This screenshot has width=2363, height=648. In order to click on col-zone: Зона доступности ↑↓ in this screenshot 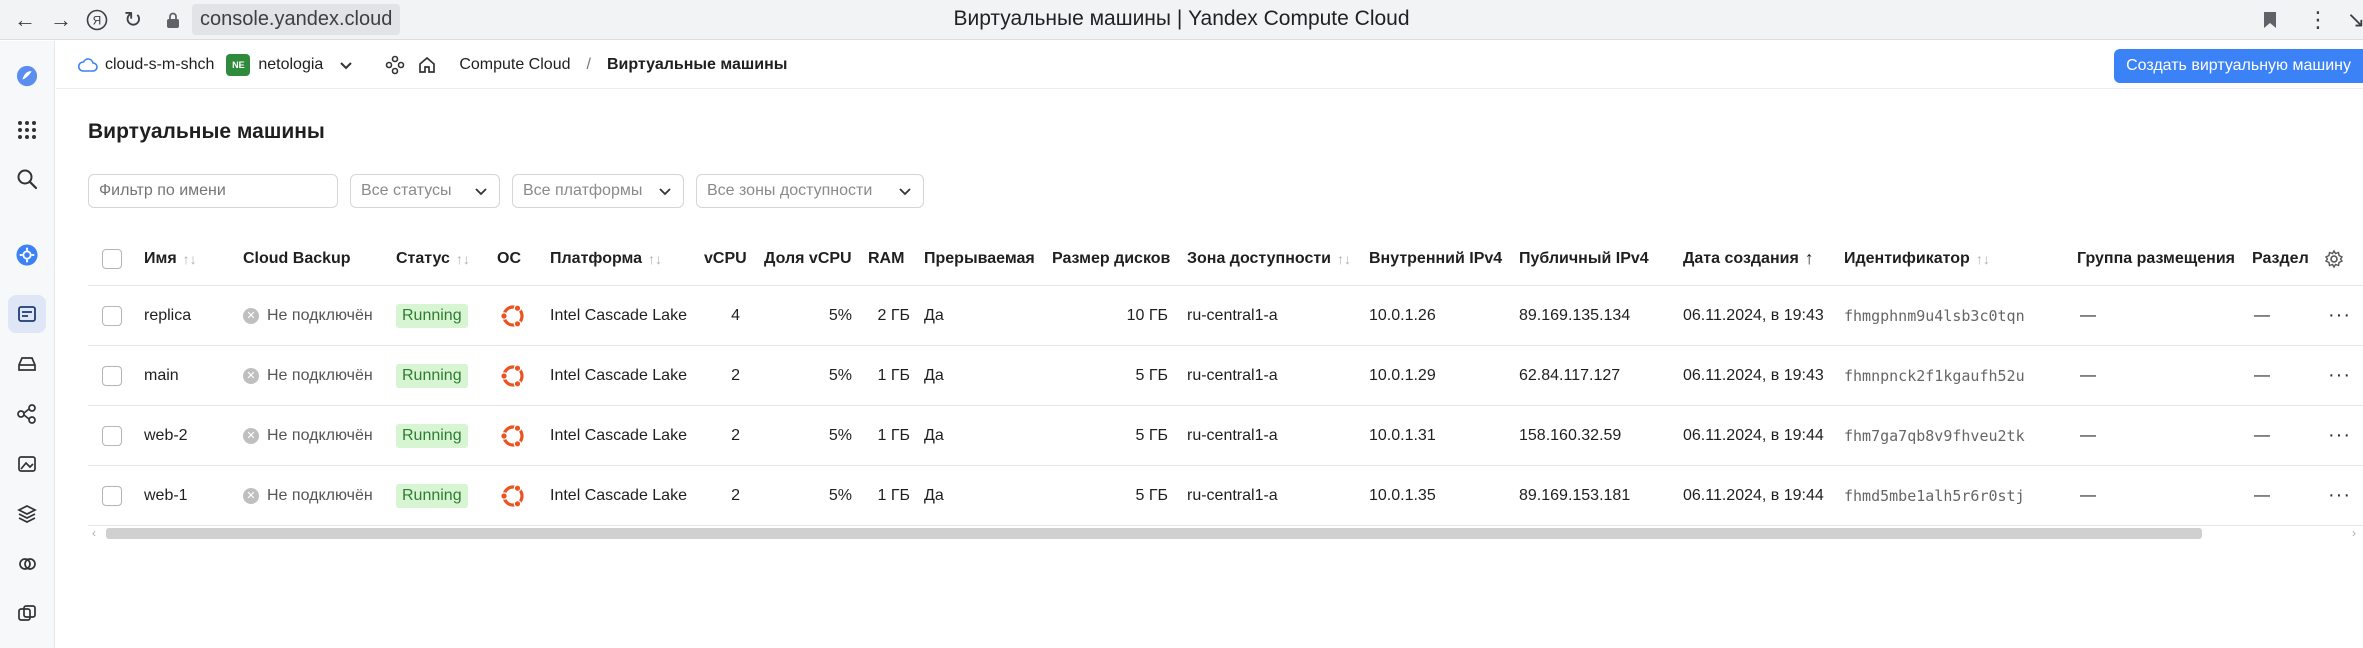, I will do `click(1269, 258)`.